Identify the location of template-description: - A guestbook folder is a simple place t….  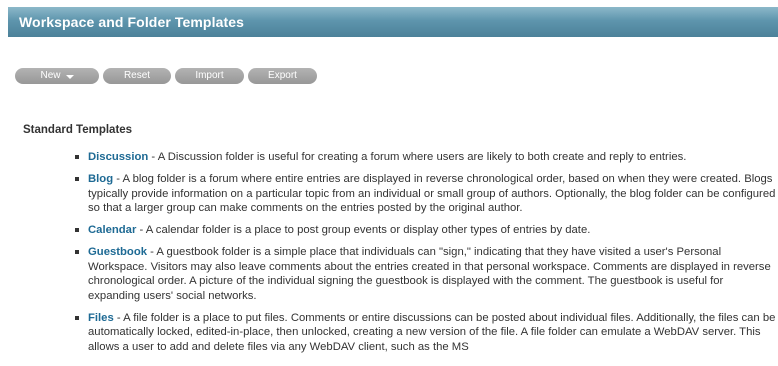
(429, 274).